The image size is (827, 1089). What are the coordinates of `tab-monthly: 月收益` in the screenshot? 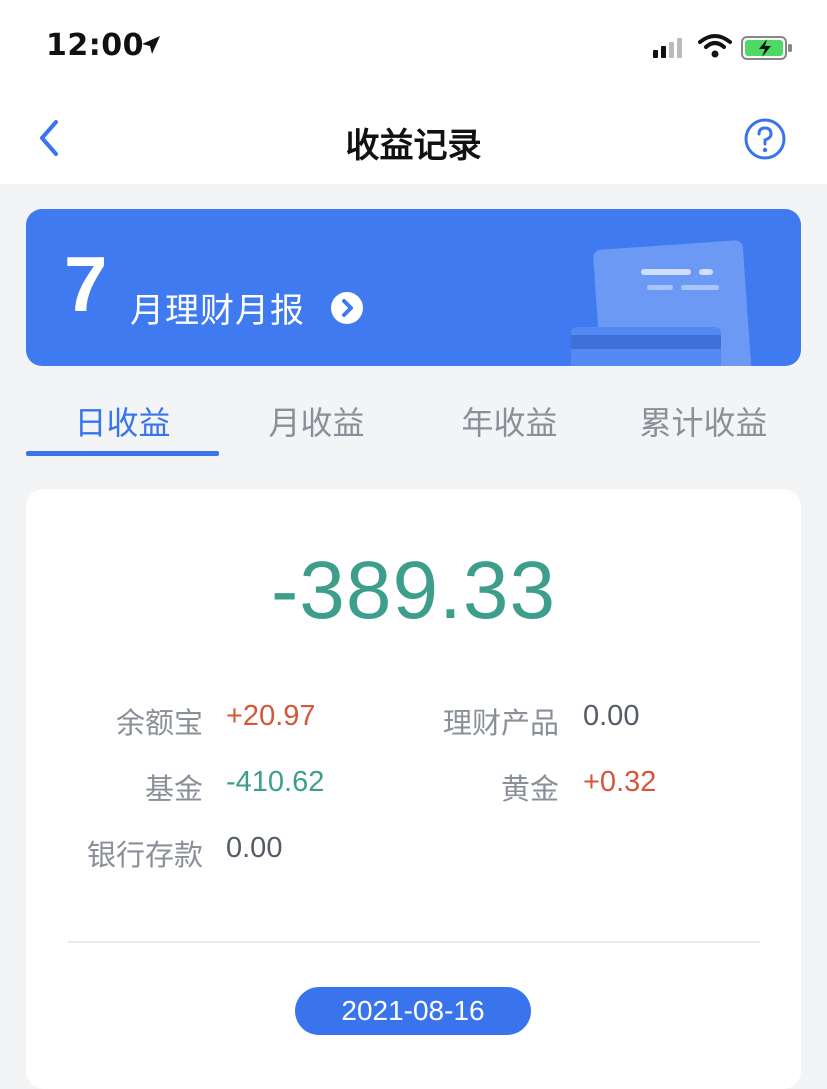 It's located at (316, 421).